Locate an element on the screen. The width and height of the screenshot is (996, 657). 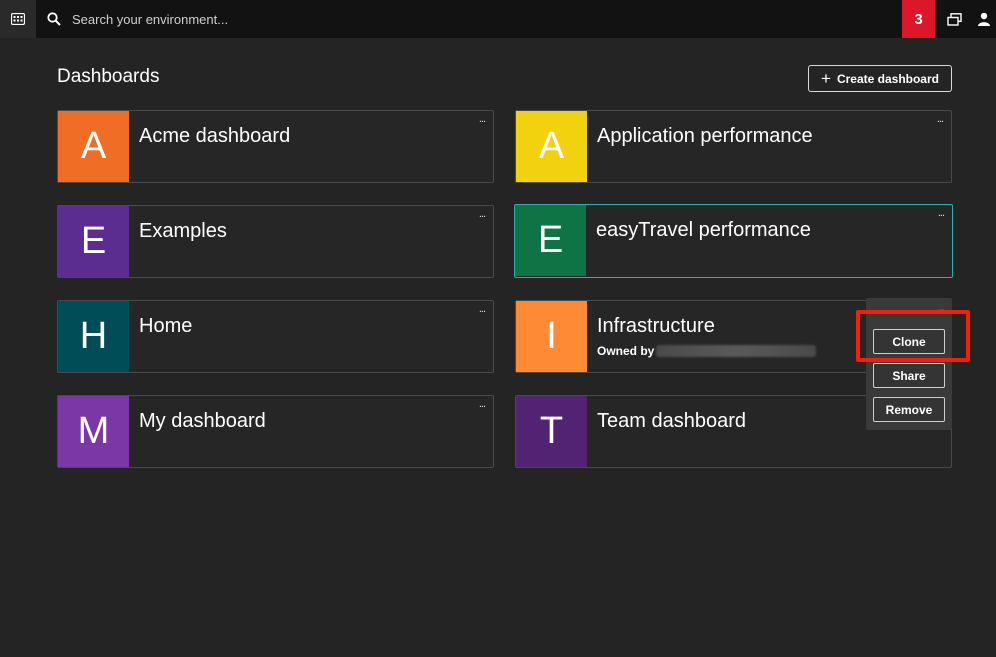
create-dashboard-button: + Create dashboard is located at coordinates (880, 78).